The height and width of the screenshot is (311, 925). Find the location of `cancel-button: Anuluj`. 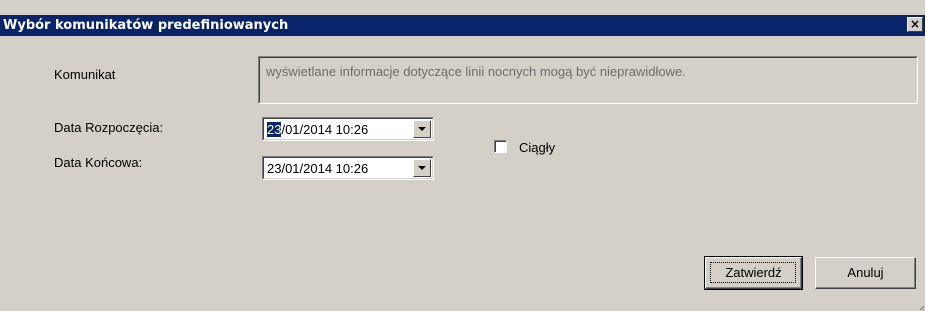

cancel-button: Anuluj is located at coordinates (865, 273).